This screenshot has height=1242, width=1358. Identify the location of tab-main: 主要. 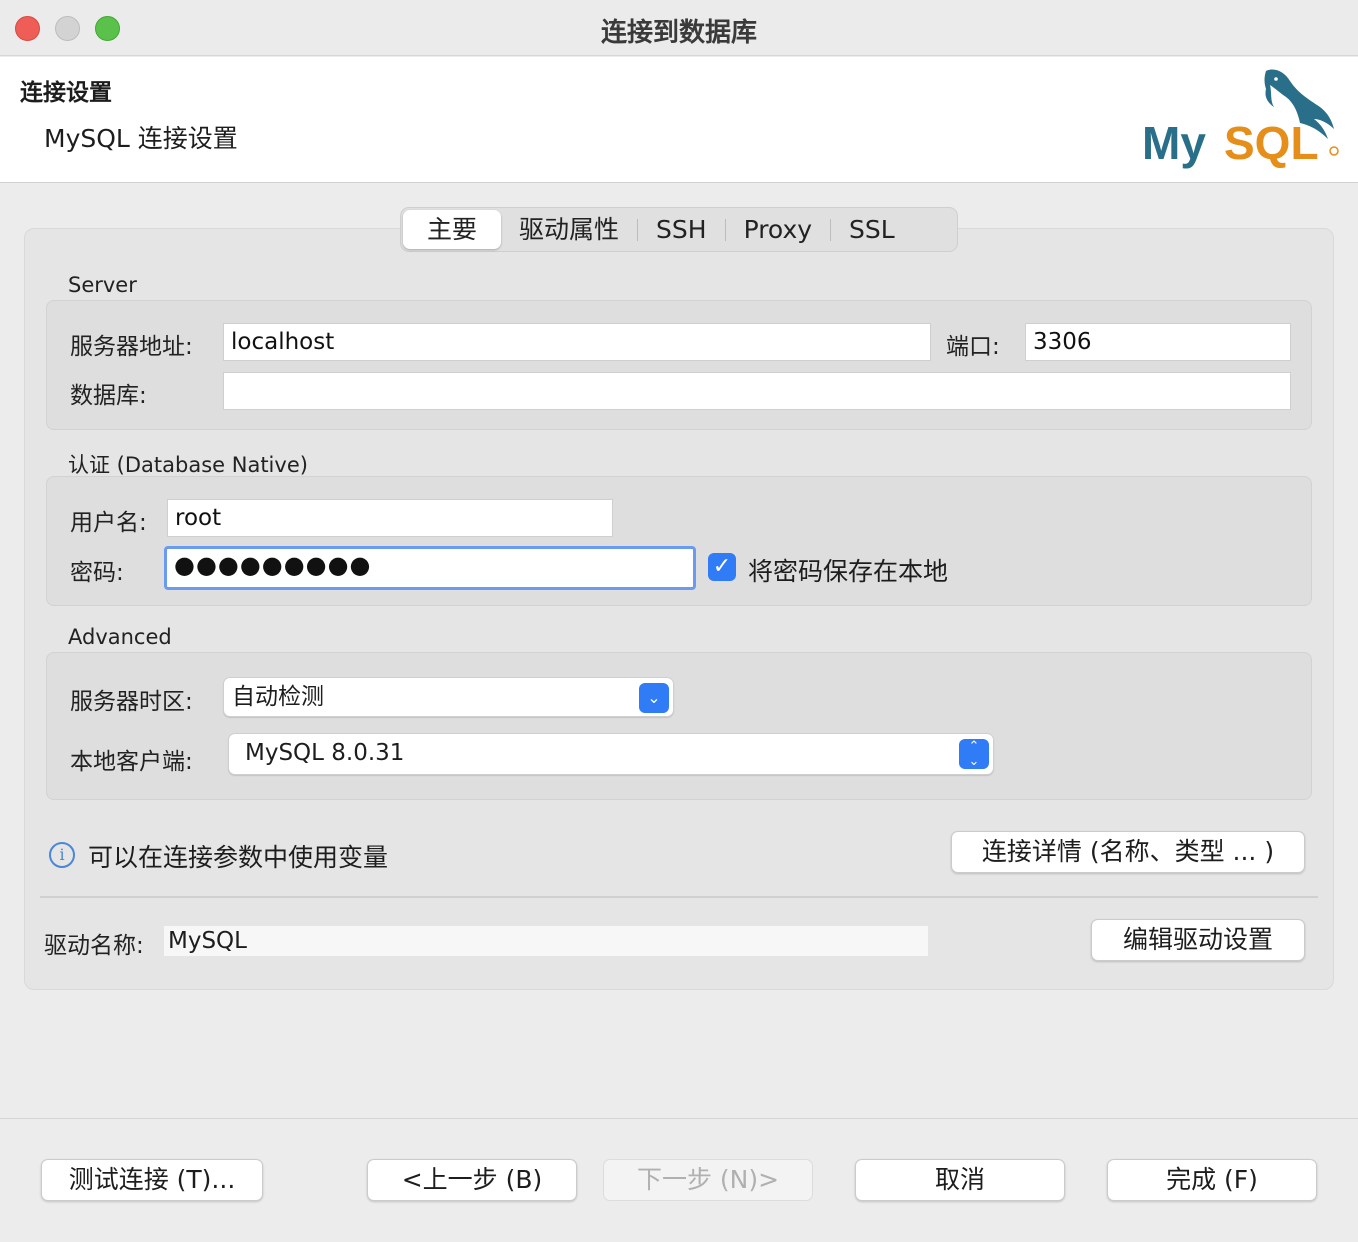
(452, 229).